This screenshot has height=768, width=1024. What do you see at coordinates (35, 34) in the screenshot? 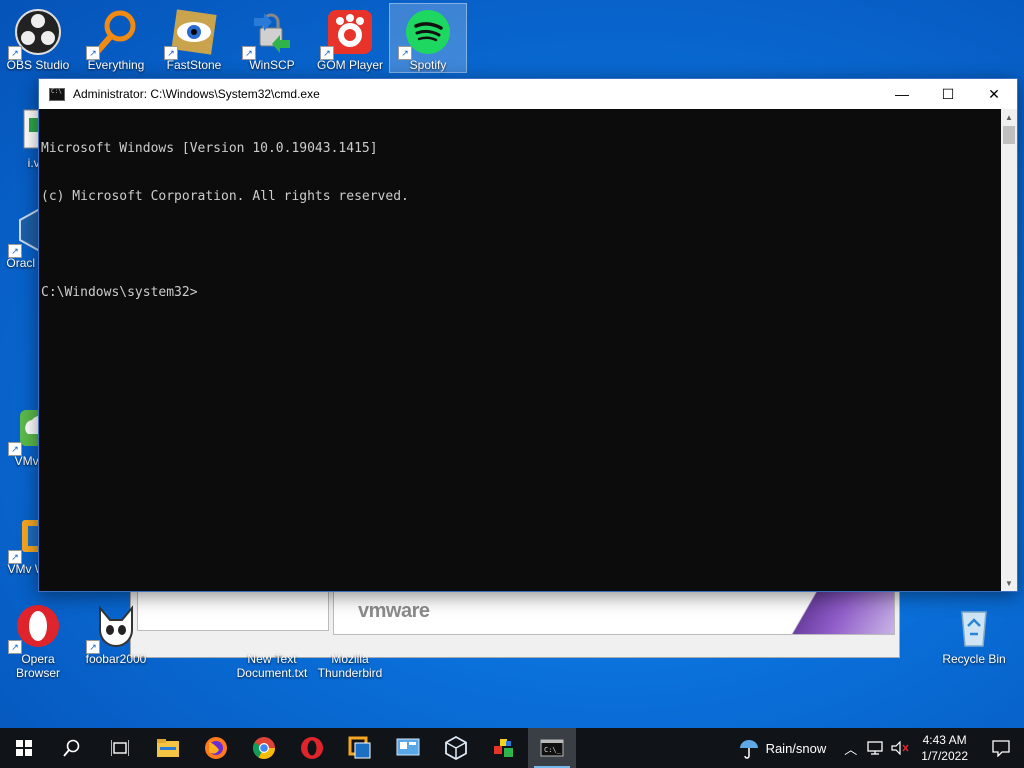
I see `obs-studio-icon: ↗` at bounding box center [35, 34].